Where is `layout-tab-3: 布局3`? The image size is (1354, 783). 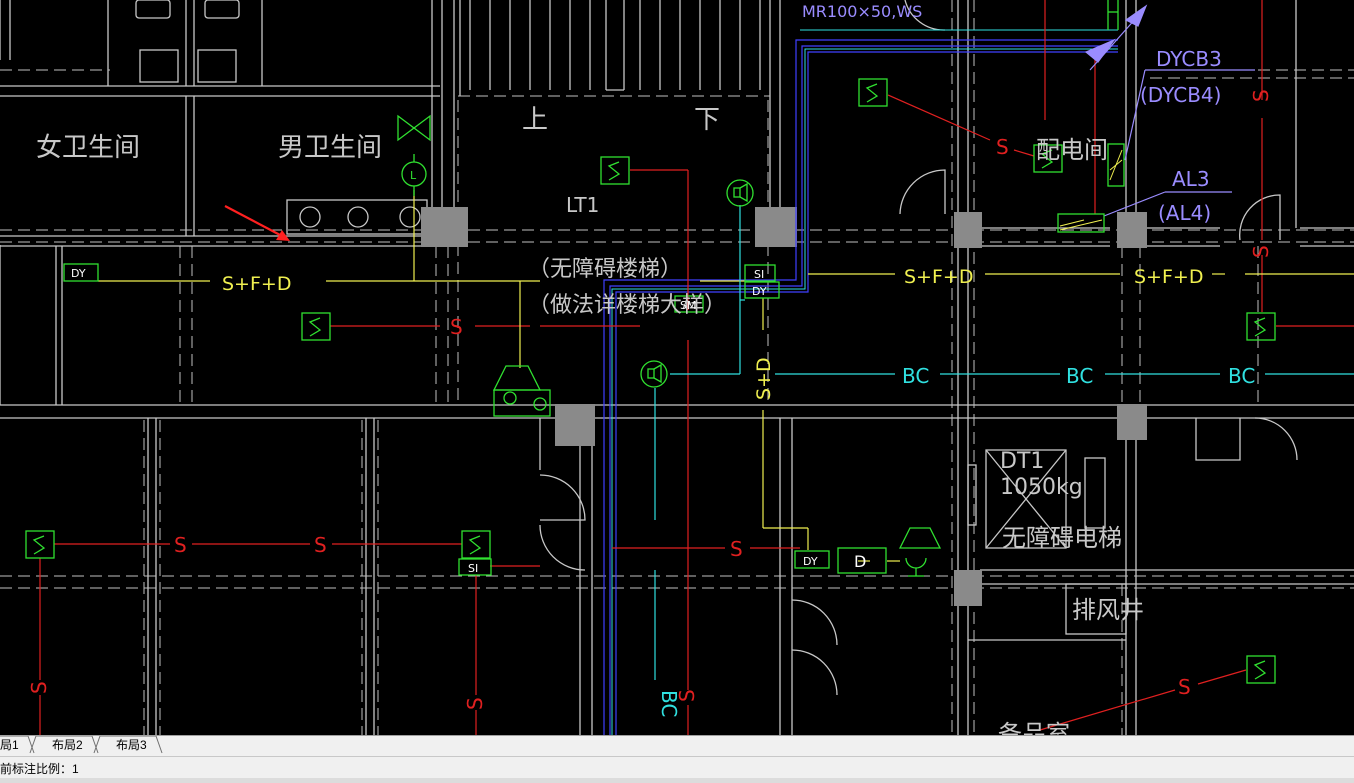 layout-tab-3: 布局3 is located at coordinates (131, 745).